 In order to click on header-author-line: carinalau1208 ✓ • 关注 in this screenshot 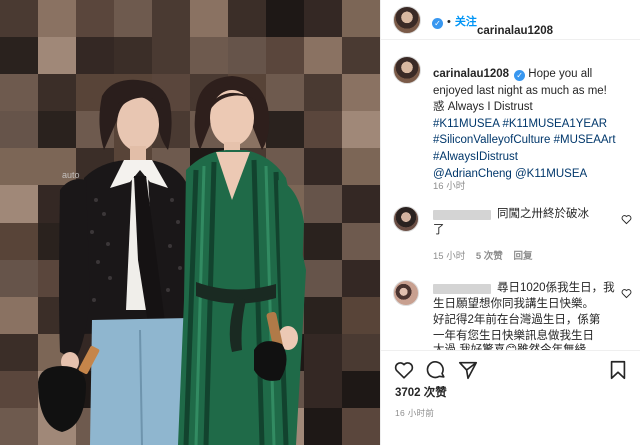, I will do `click(491, 24)`.